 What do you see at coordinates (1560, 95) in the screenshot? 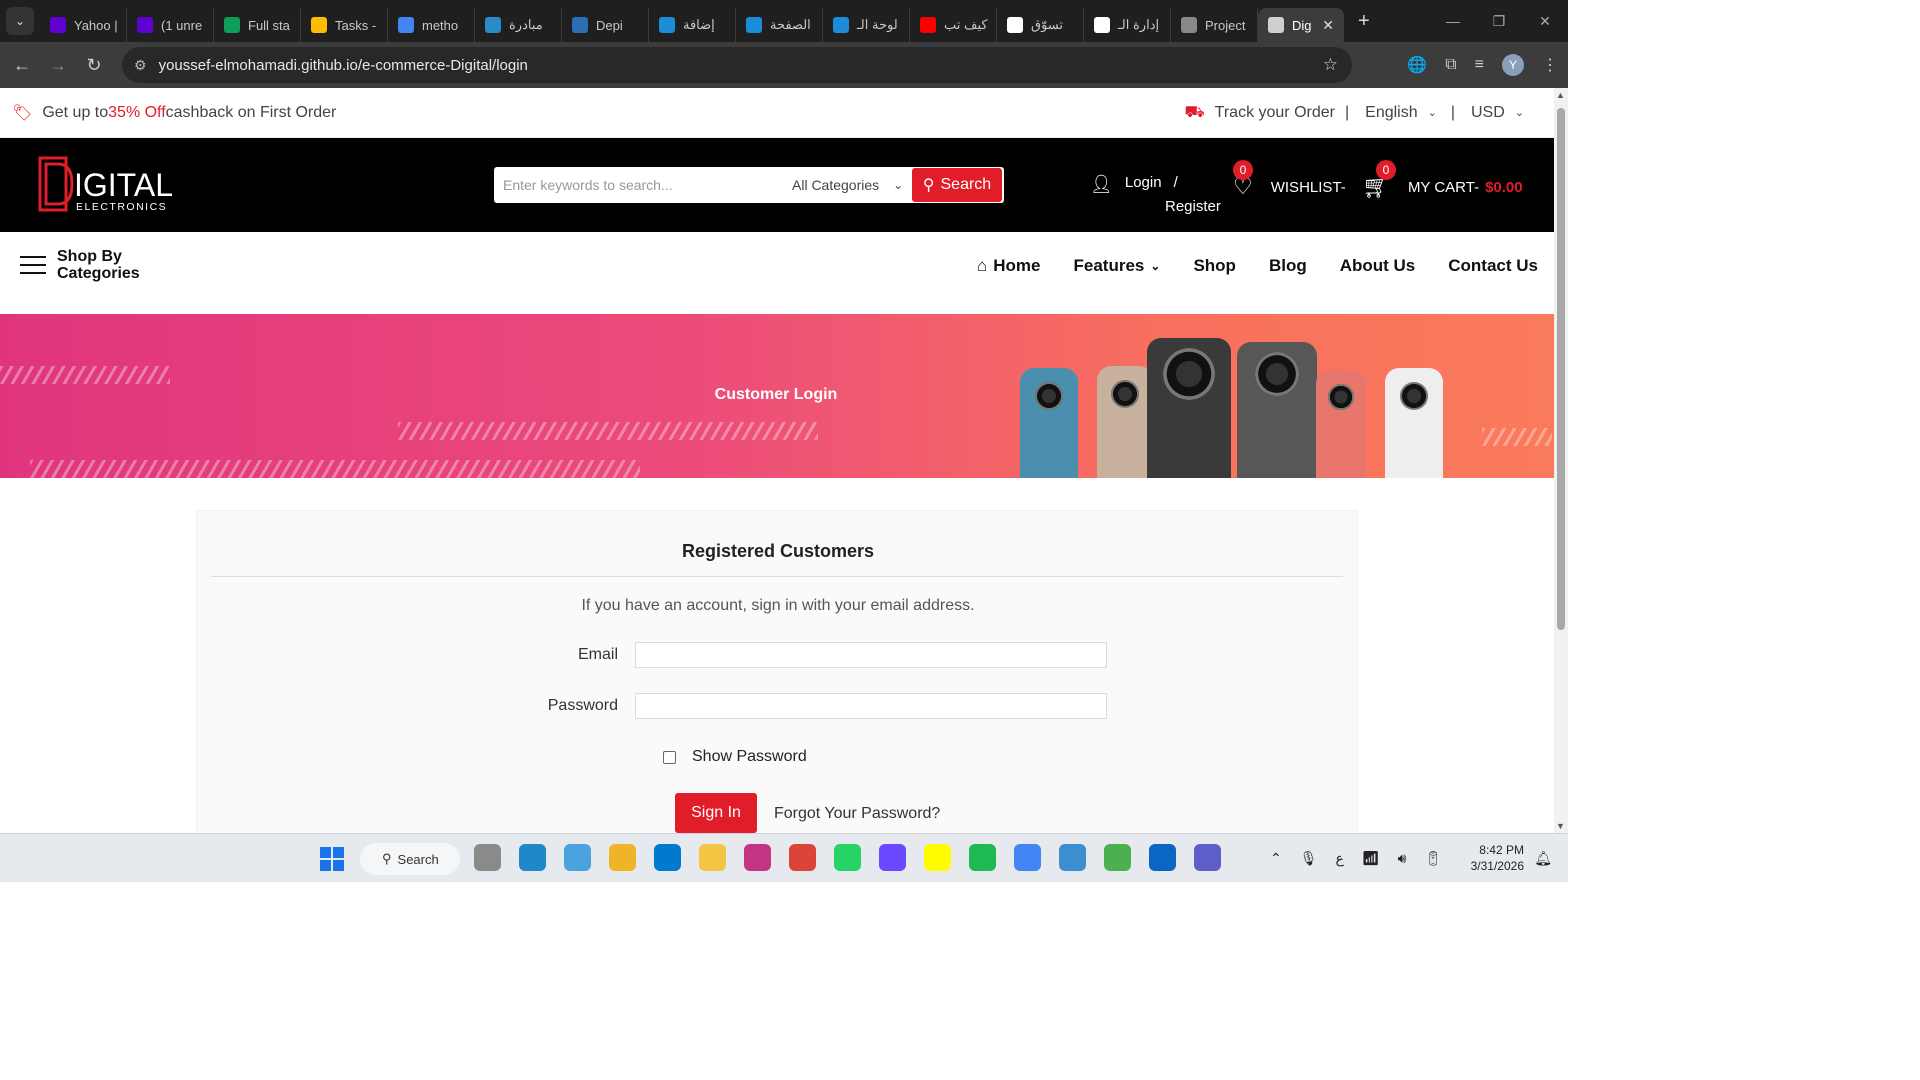
I see `scroll-up-icon: ▲` at bounding box center [1560, 95].